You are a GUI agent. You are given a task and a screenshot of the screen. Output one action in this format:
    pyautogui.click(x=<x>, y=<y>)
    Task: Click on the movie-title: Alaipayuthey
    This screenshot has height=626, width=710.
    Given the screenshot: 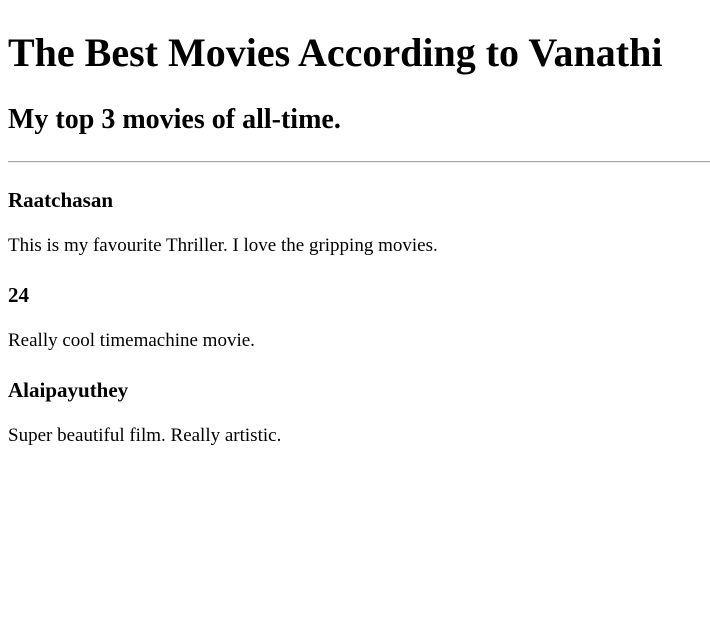 What is the action you would take?
    pyautogui.click(x=68, y=390)
    